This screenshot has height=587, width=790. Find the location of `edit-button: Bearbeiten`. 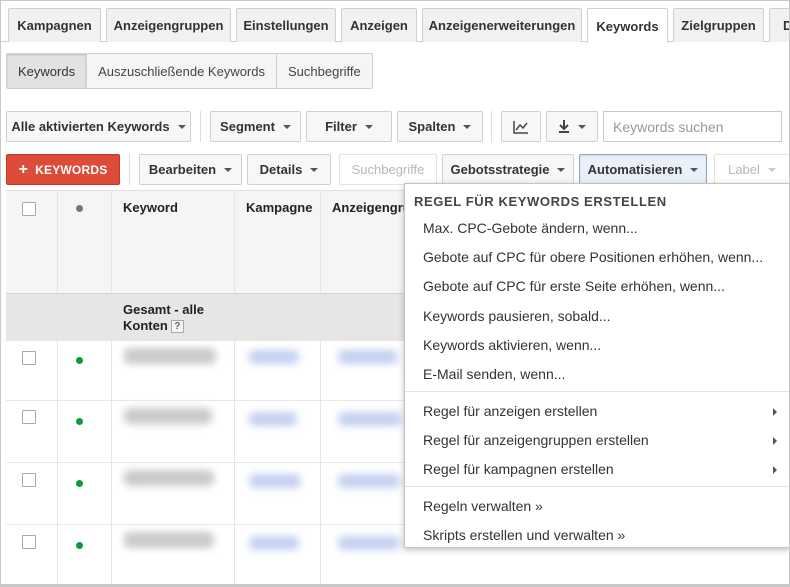

edit-button: Bearbeiten is located at coordinates (190, 169).